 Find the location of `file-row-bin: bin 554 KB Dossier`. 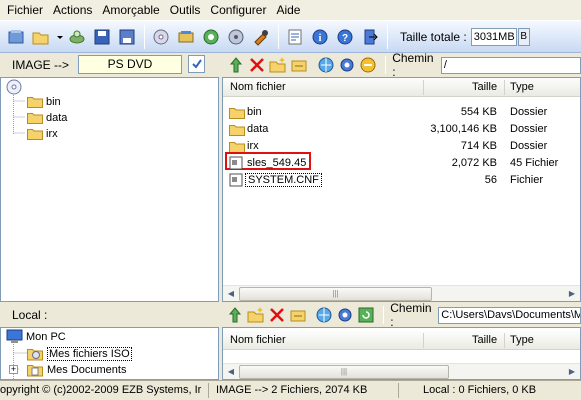

file-row-bin: bin 554 KB Dossier is located at coordinates (401, 112).